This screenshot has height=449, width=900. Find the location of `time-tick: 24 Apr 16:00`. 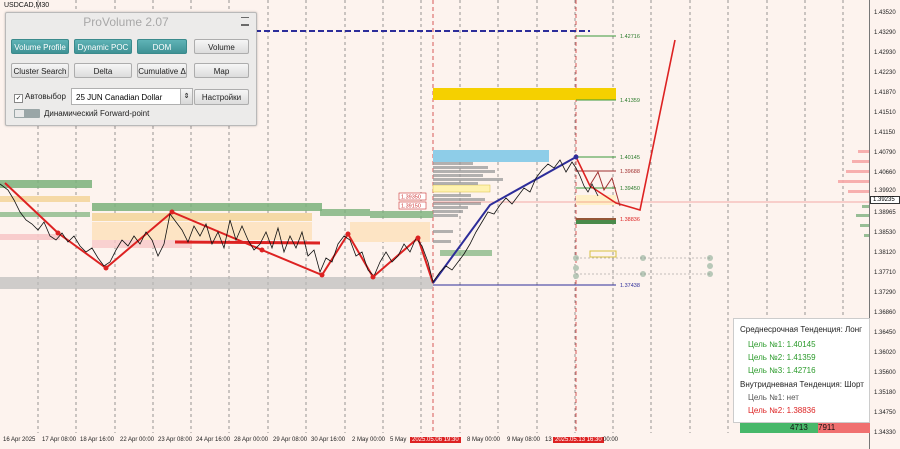

time-tick: 24 Apr 16:00 is located at coordinates (213, 440).